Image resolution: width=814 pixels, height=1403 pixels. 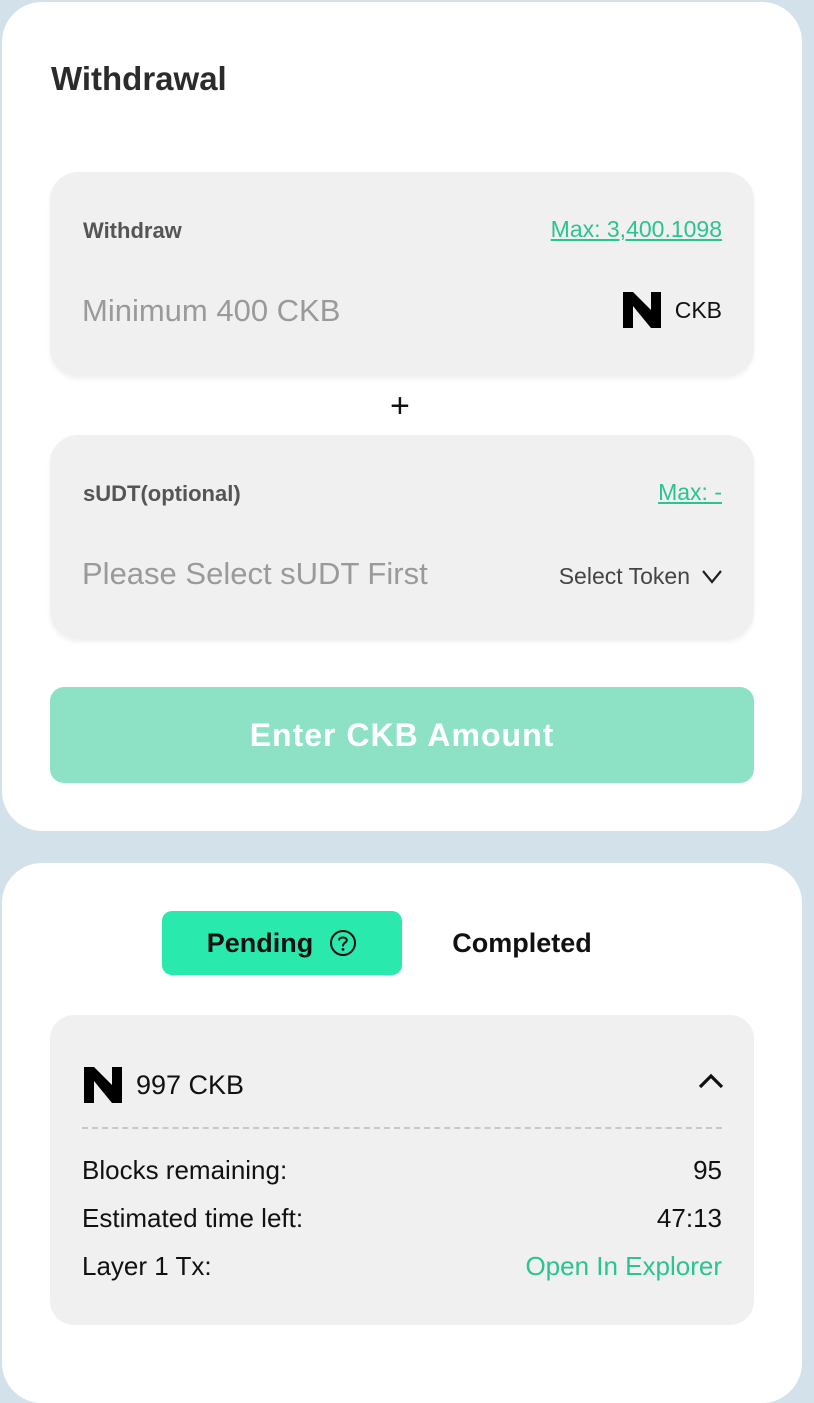 What do you see at coordinates (711, 1081) in the screenshot?
I see `chevron-up-icon` at bounding box center [711, 1081].